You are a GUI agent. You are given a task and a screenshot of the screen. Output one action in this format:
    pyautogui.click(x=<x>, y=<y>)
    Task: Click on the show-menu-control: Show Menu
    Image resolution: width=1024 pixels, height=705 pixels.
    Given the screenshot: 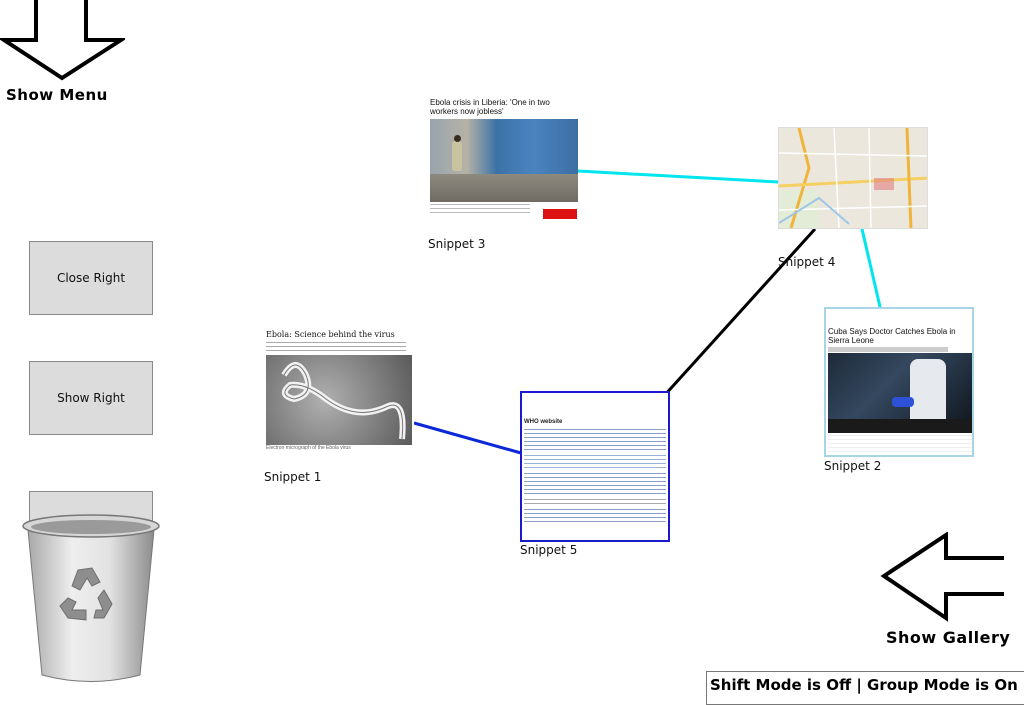 What is the action you would take?
    pyautogui.click(x=67, y=55)
    